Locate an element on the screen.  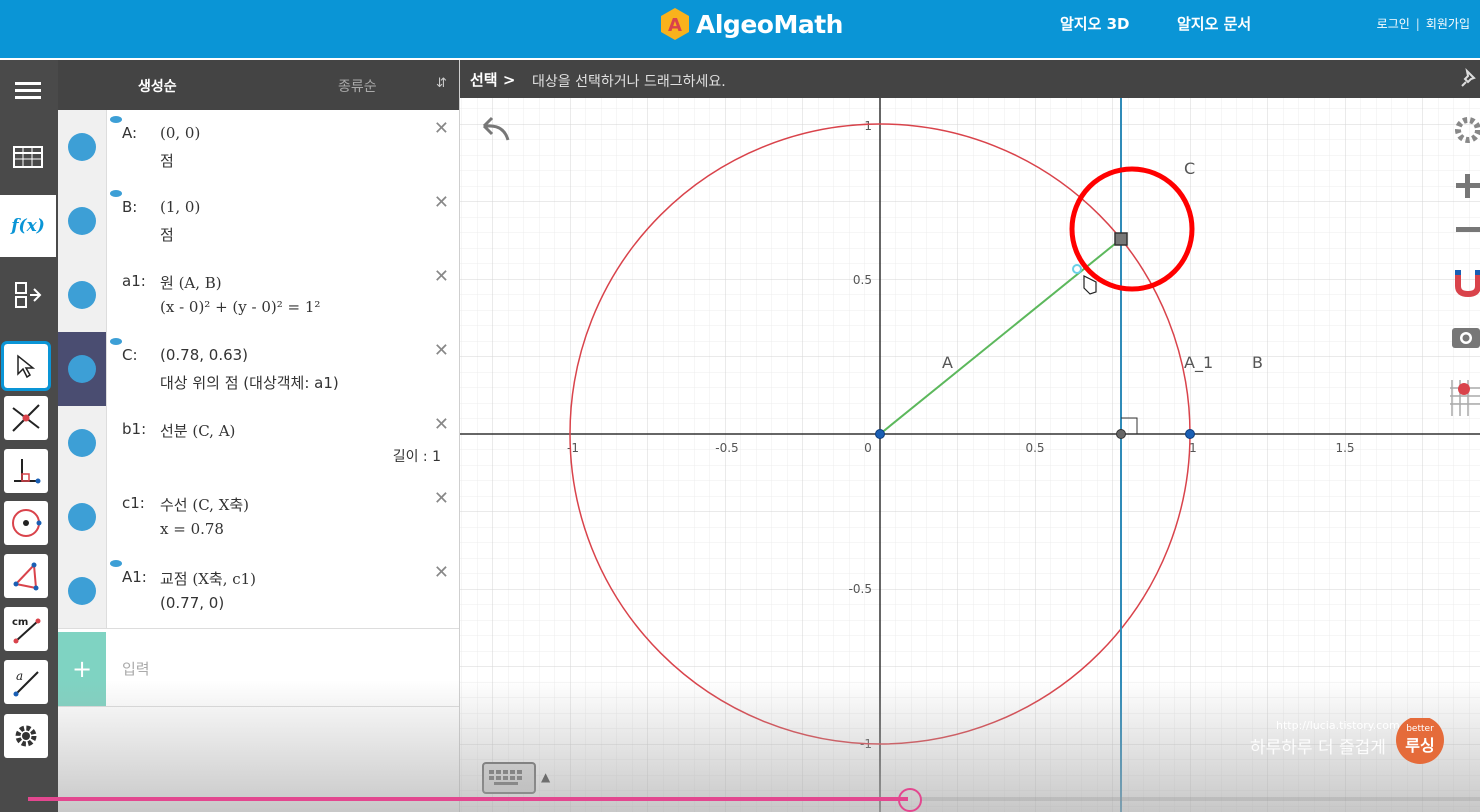
object-row-B: B: (1, 0) 점 ✕ is located at coordinates (258, 221).